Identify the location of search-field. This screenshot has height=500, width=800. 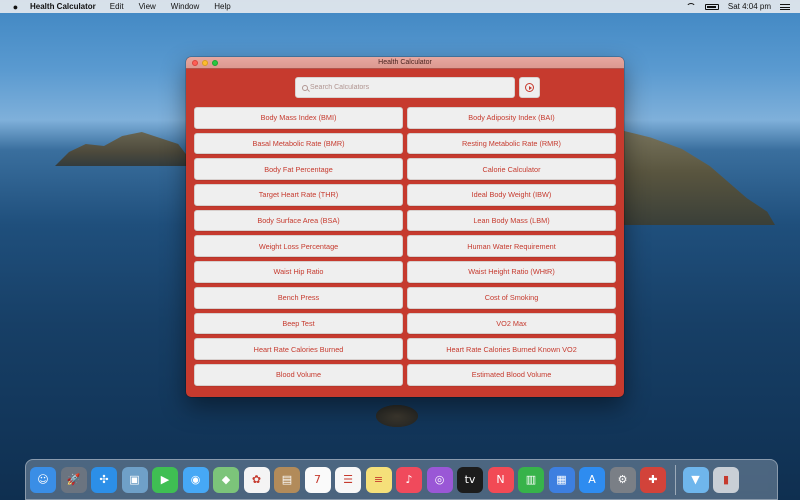
(405, 87).